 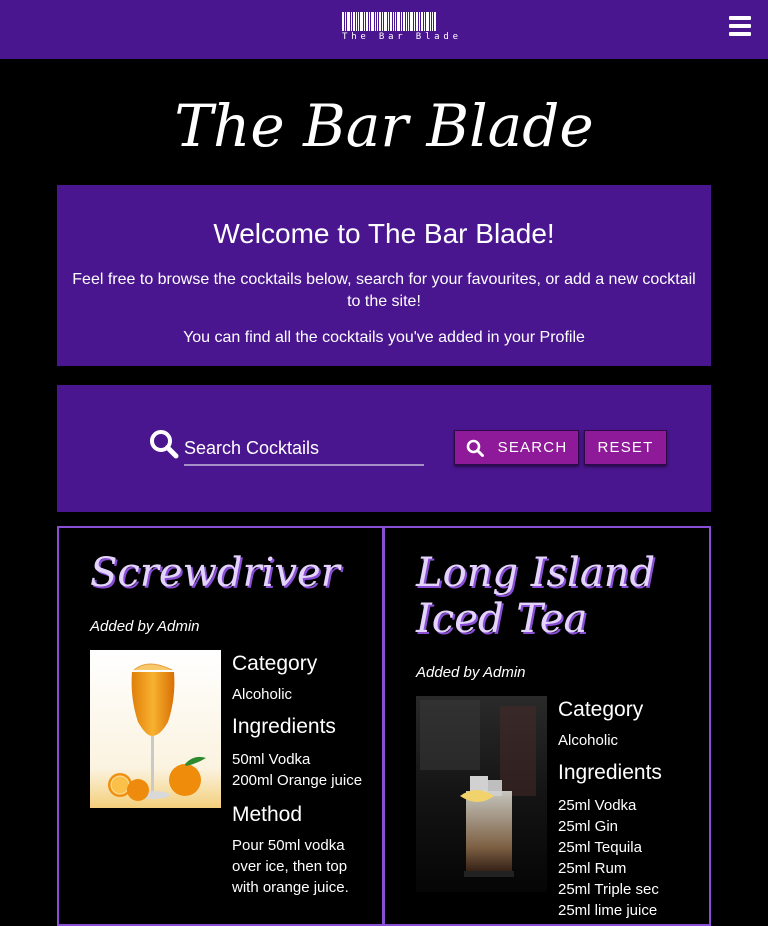 What do you see at coordinates (297, 780) in the screenshot?
I see `ingredient-item: 200ml Orange juice` at bounding box center [297, 780].